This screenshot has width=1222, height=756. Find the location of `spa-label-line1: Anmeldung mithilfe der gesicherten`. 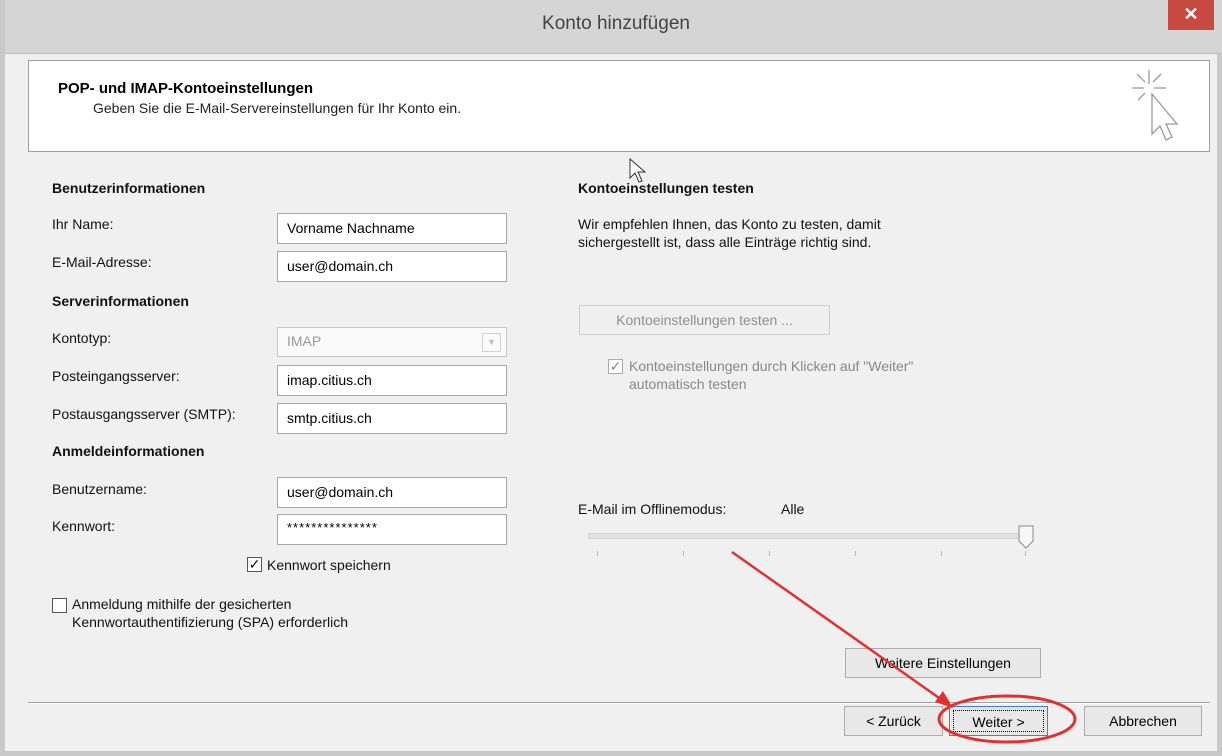

spa-label-line1: Anmeldung mithilfe der gesicherten is located at coordinates (182, 604).